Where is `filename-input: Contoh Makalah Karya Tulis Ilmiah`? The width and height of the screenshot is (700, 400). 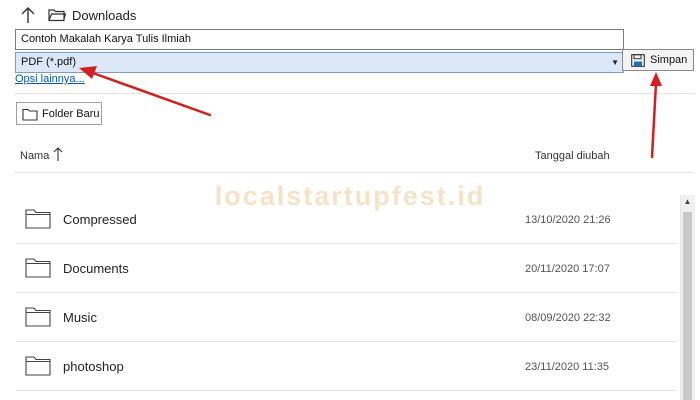
filename-input: Contoh Makalah Karya Tulis Ilmiah is located at coordinates (319, 39).